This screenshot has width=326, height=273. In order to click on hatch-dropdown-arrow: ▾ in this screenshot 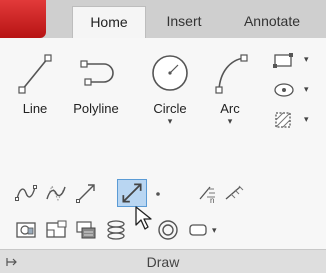, I will do `click(306, 119)`.